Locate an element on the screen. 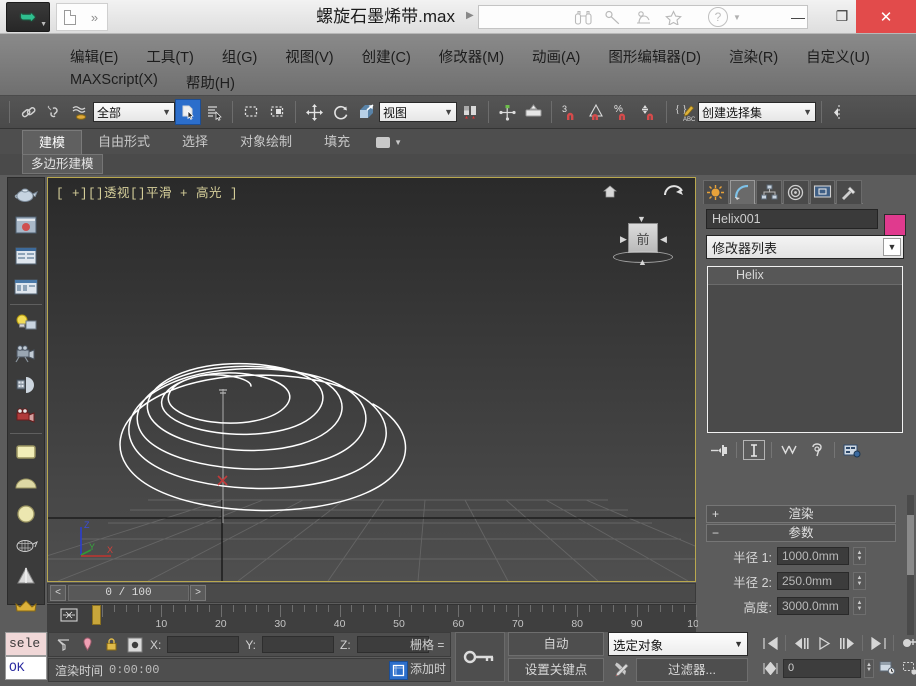 Image resolution: width=916 pixels, height=686 pixels. next-frame-button: > is located at coordinates (198, 593).